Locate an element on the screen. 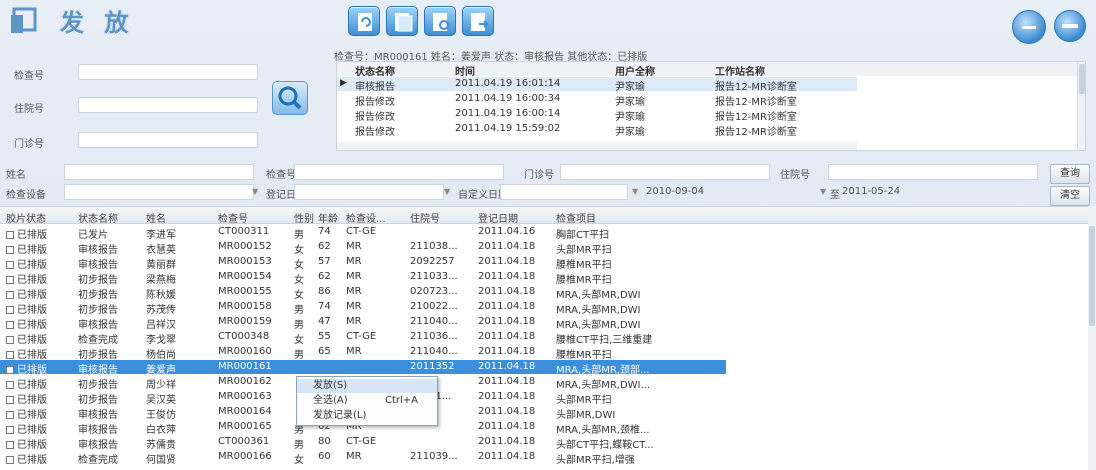  date-from-dropdown-icon: ▼ is located at coordinates (635, 191).